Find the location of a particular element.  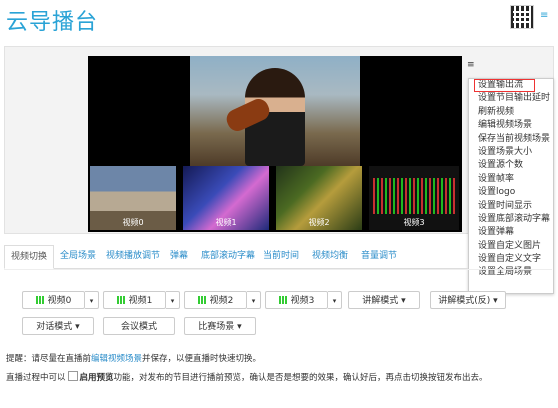

source-thumb-1: 视频1 is located at coordinates (226, 198).